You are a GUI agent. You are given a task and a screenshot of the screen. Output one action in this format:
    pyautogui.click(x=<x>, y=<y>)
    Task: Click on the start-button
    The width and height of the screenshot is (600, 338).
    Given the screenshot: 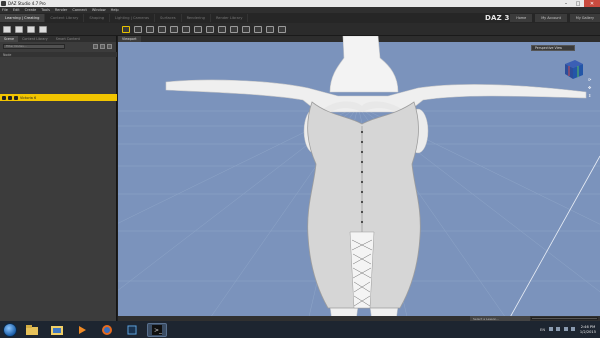 What is the action you would take?
    pyautogui.click(x=10, y=329)
    